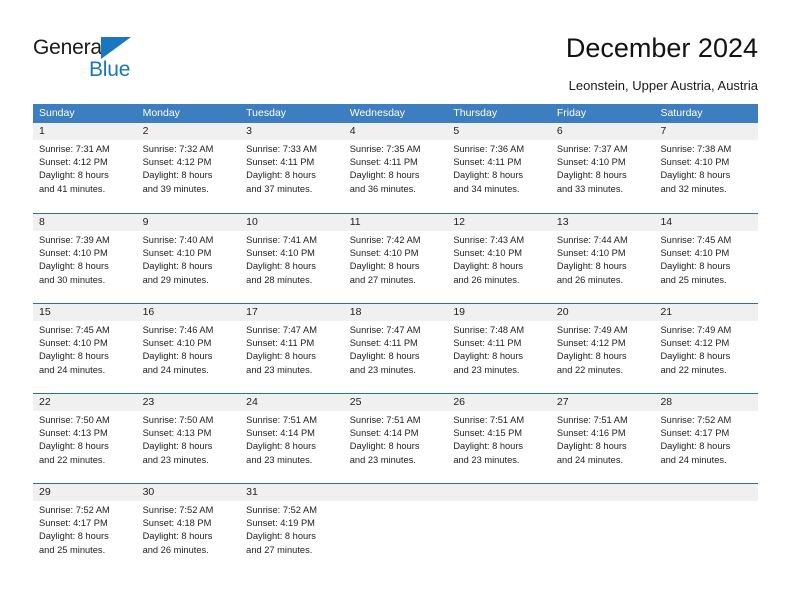 This screenshot has height=612, width=792. Describe the element at coordinates (591, 433) in the screenshot. I see `day-sunset-text: Sunset: 4:16 PM` at that location.